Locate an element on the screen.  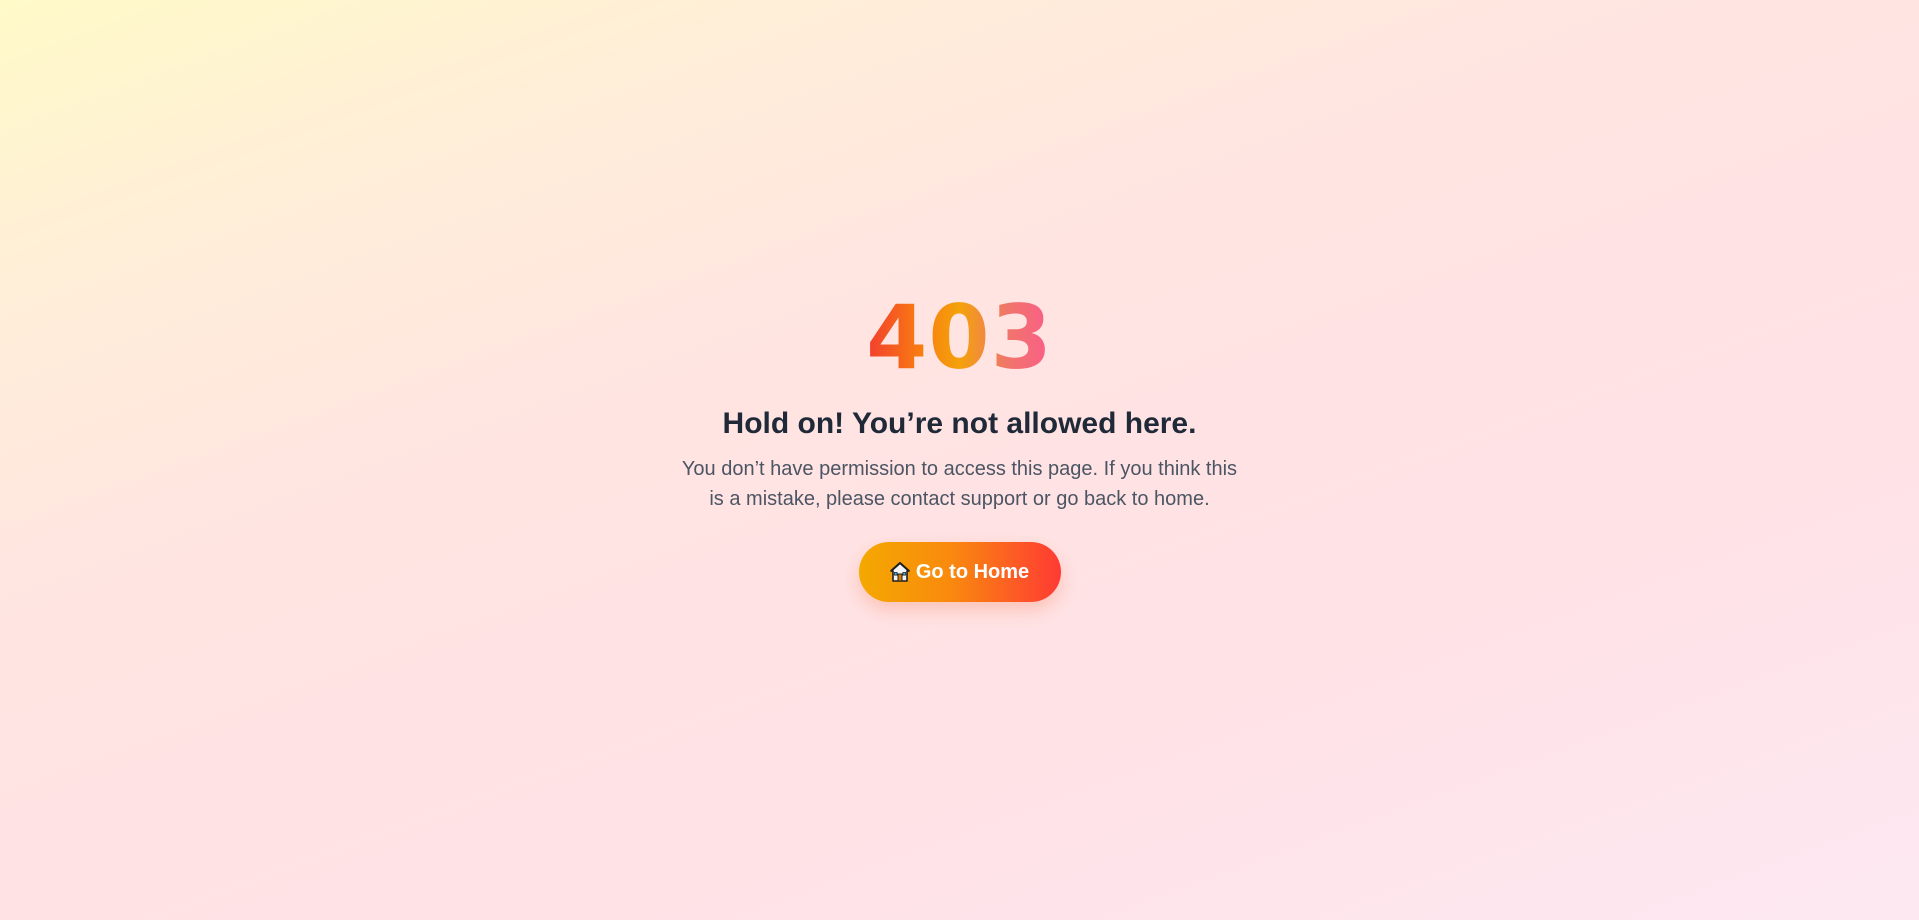
go-home-button: Go to Home is located at coordinates (959, 572).